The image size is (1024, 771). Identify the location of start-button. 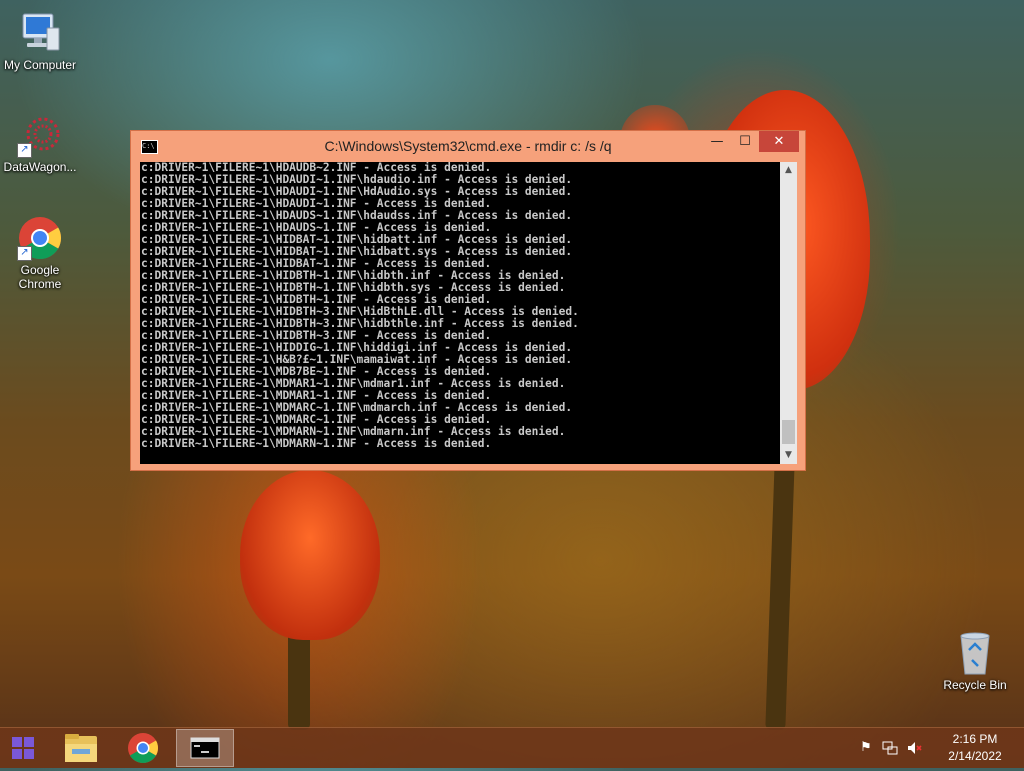
(24, 748).